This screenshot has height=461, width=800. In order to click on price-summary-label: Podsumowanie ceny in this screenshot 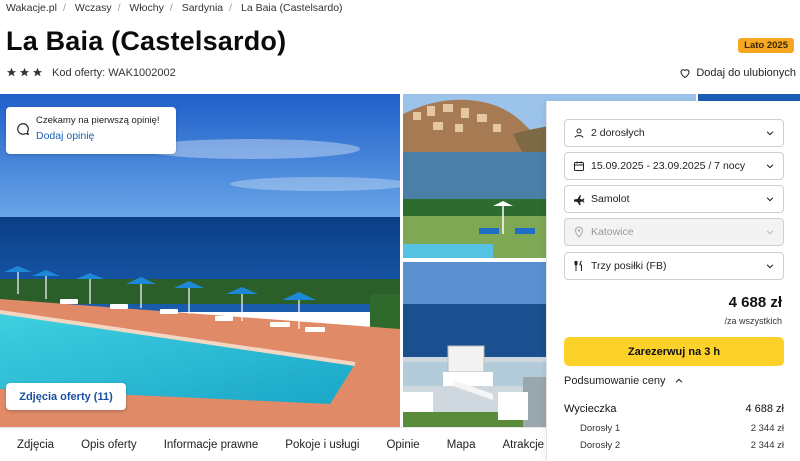, I will do `click(615, 381)`.